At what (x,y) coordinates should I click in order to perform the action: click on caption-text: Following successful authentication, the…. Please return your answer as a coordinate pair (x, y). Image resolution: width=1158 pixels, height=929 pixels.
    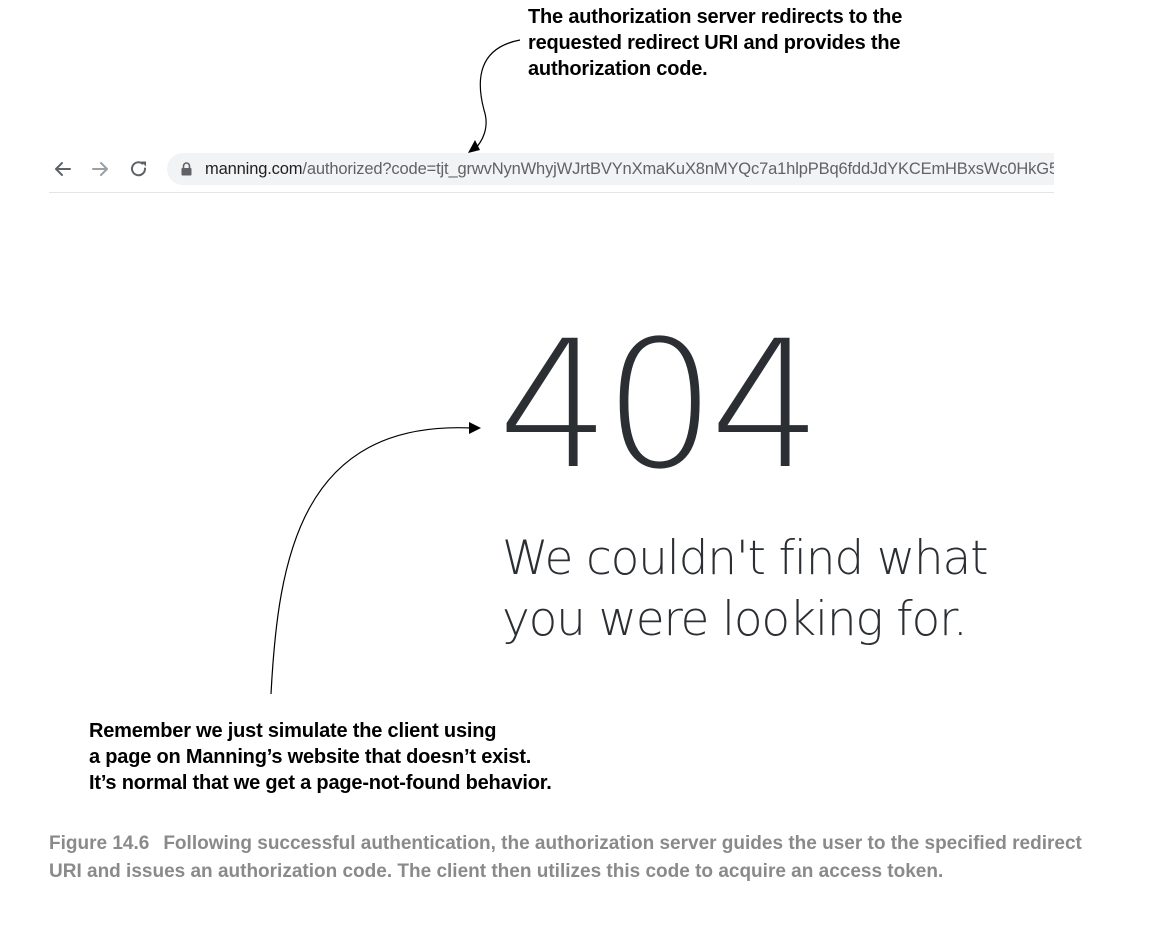
    Looking at the image, I should click on (565, 857).